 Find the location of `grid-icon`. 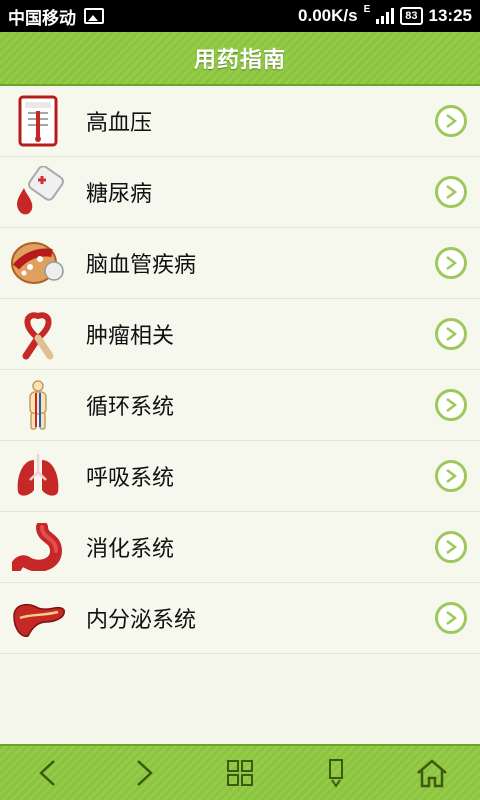

grid-icon is located at coordinates (240, 773).